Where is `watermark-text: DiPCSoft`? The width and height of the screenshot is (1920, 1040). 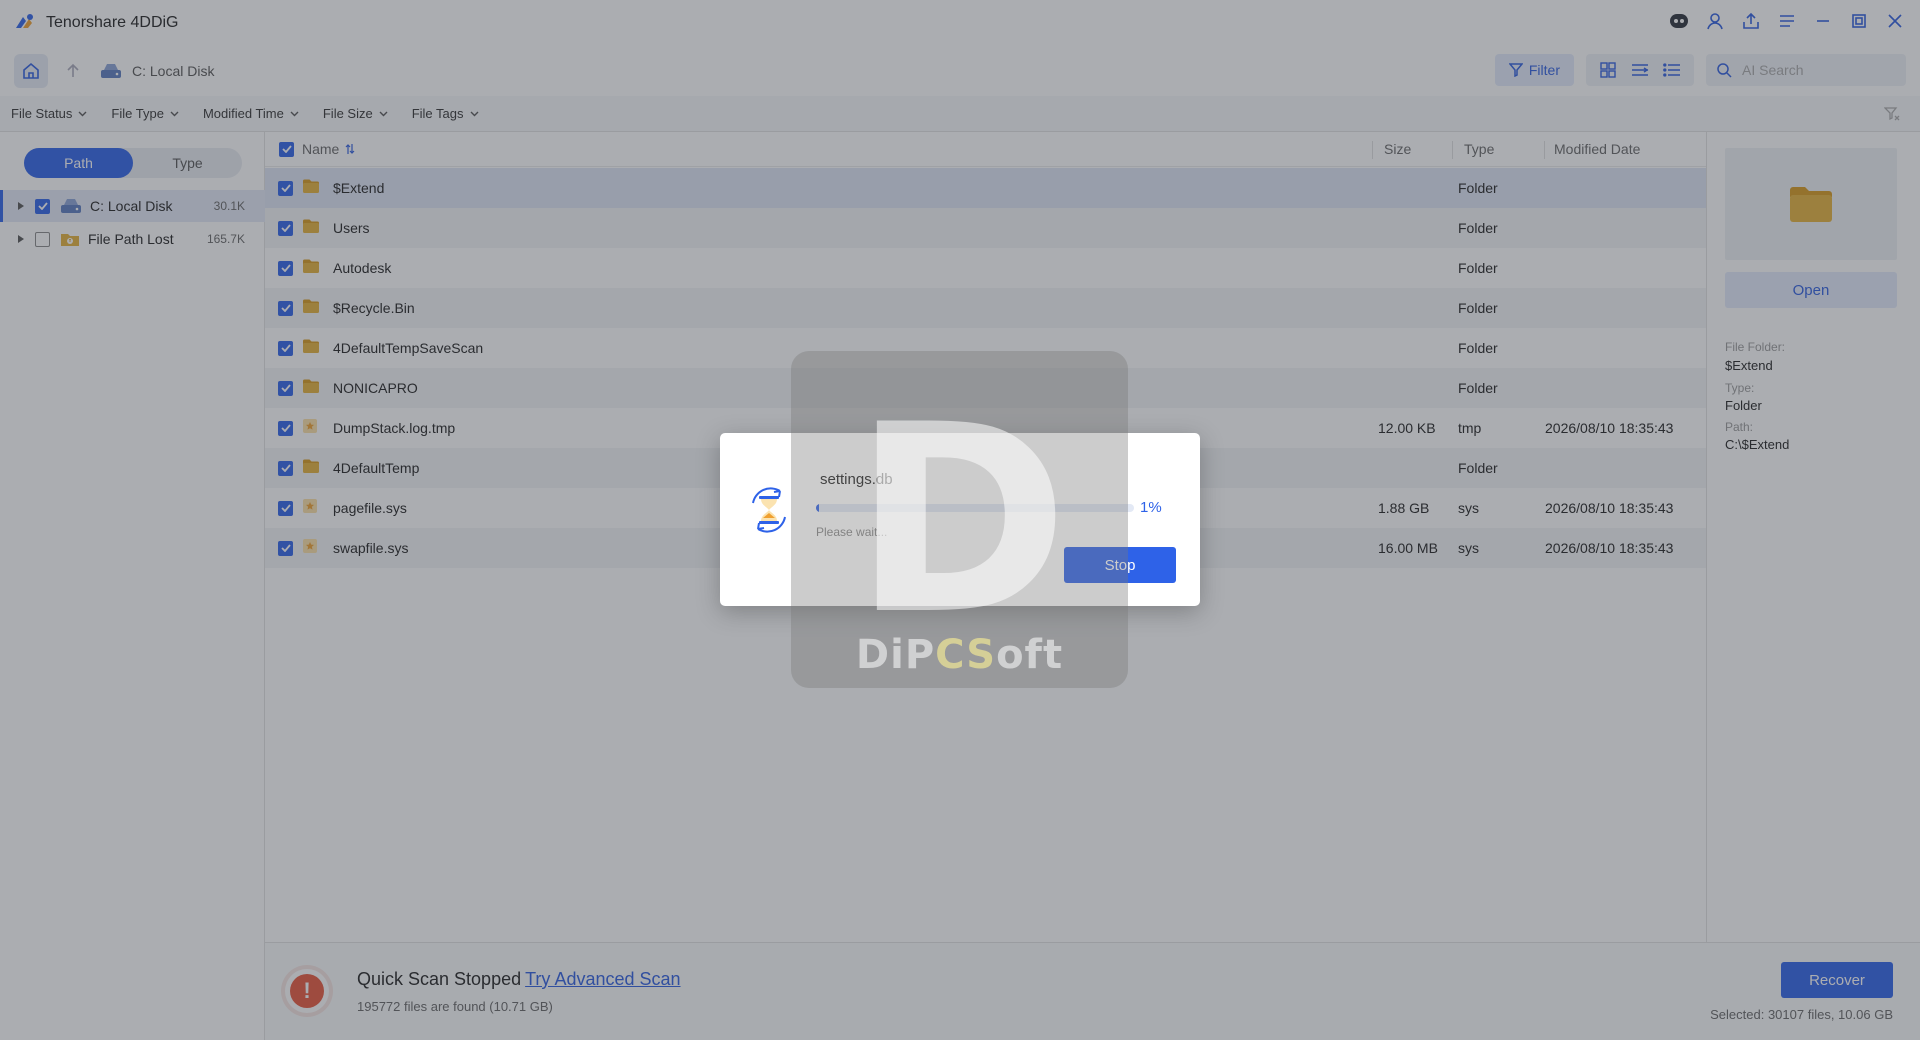 watermark-text: DiPCSoft is located at coordinates (959, 655).